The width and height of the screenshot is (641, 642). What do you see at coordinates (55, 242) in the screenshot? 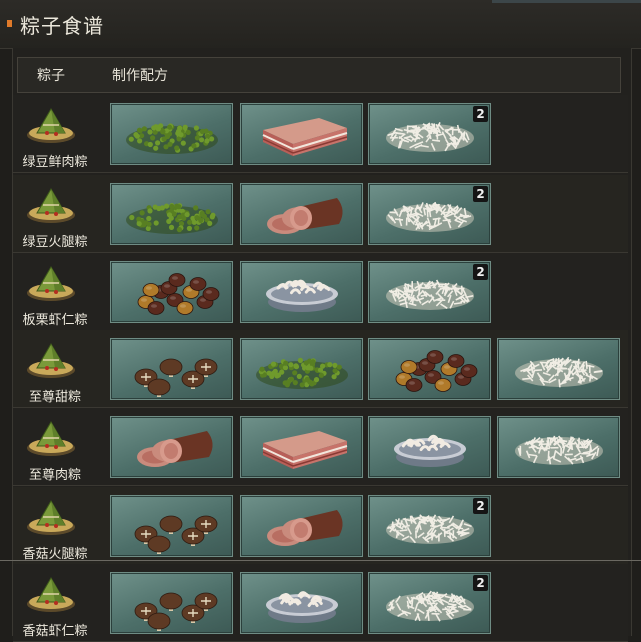
I see `zongzi-name: 绿豆火腿粽` at bounding box center [55, 242].